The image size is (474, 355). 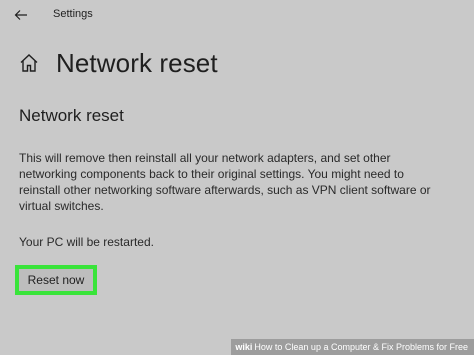 What do you see at coordinates (244, 347) in the screenshot?
I see `watermark-brand: wiki` at bounding box center [244, 347].